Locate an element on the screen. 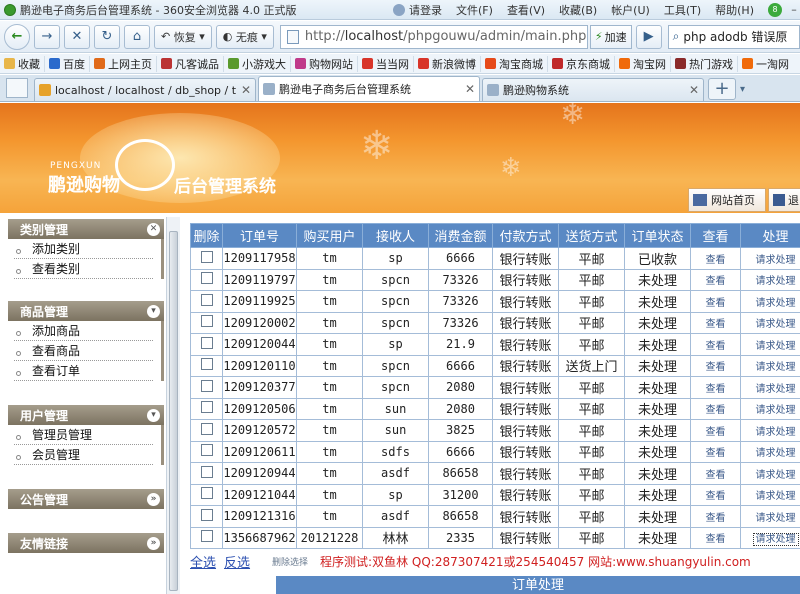 The image size is (800, 594). menu-favorites: 收藏(B) is located at coordinates (578, 10).